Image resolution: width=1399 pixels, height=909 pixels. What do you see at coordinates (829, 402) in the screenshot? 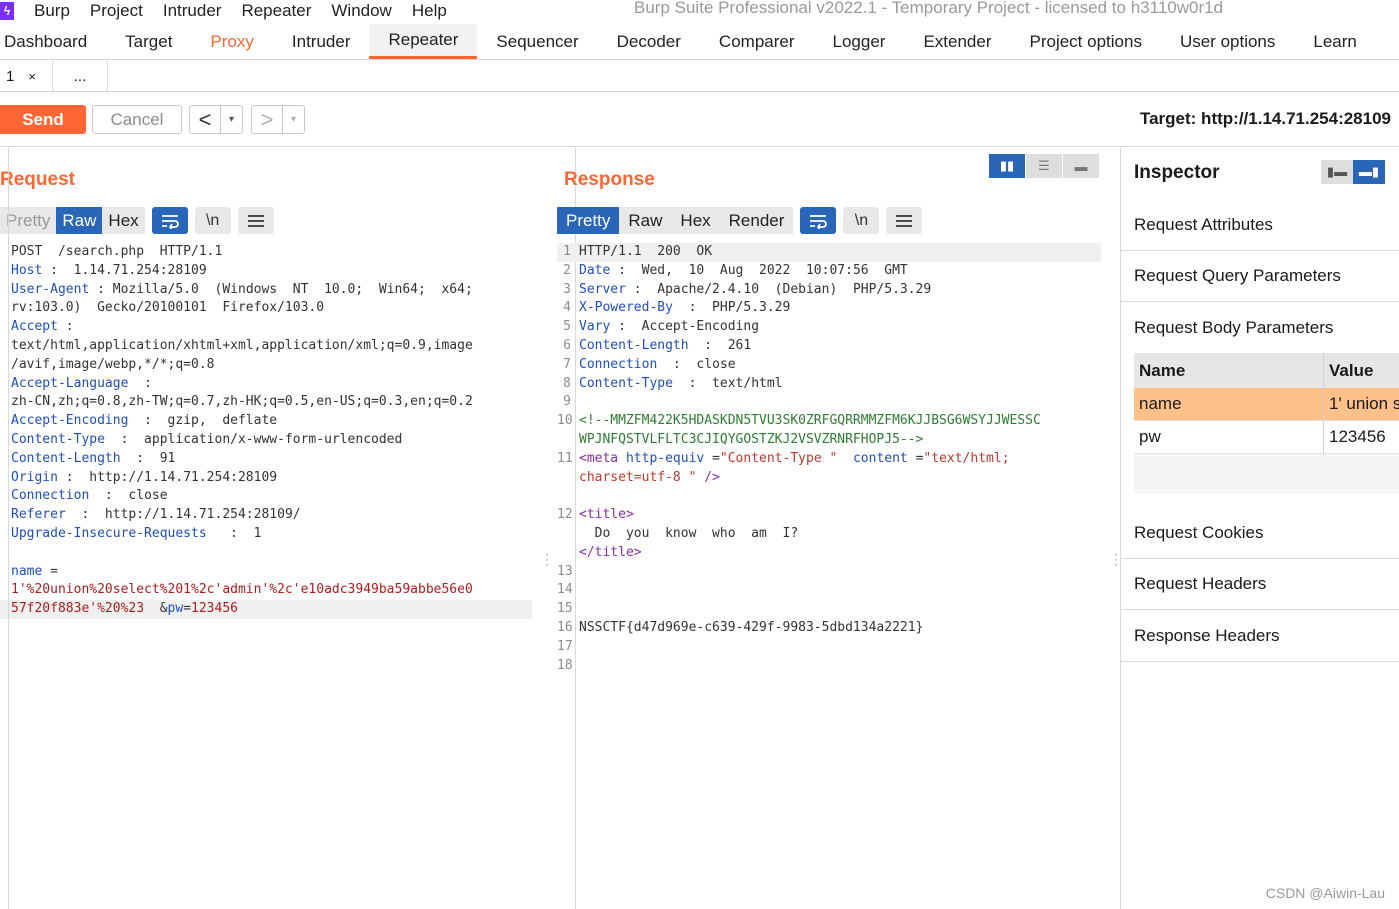
I see `code-line: 9` at bounding box center [829, 402].